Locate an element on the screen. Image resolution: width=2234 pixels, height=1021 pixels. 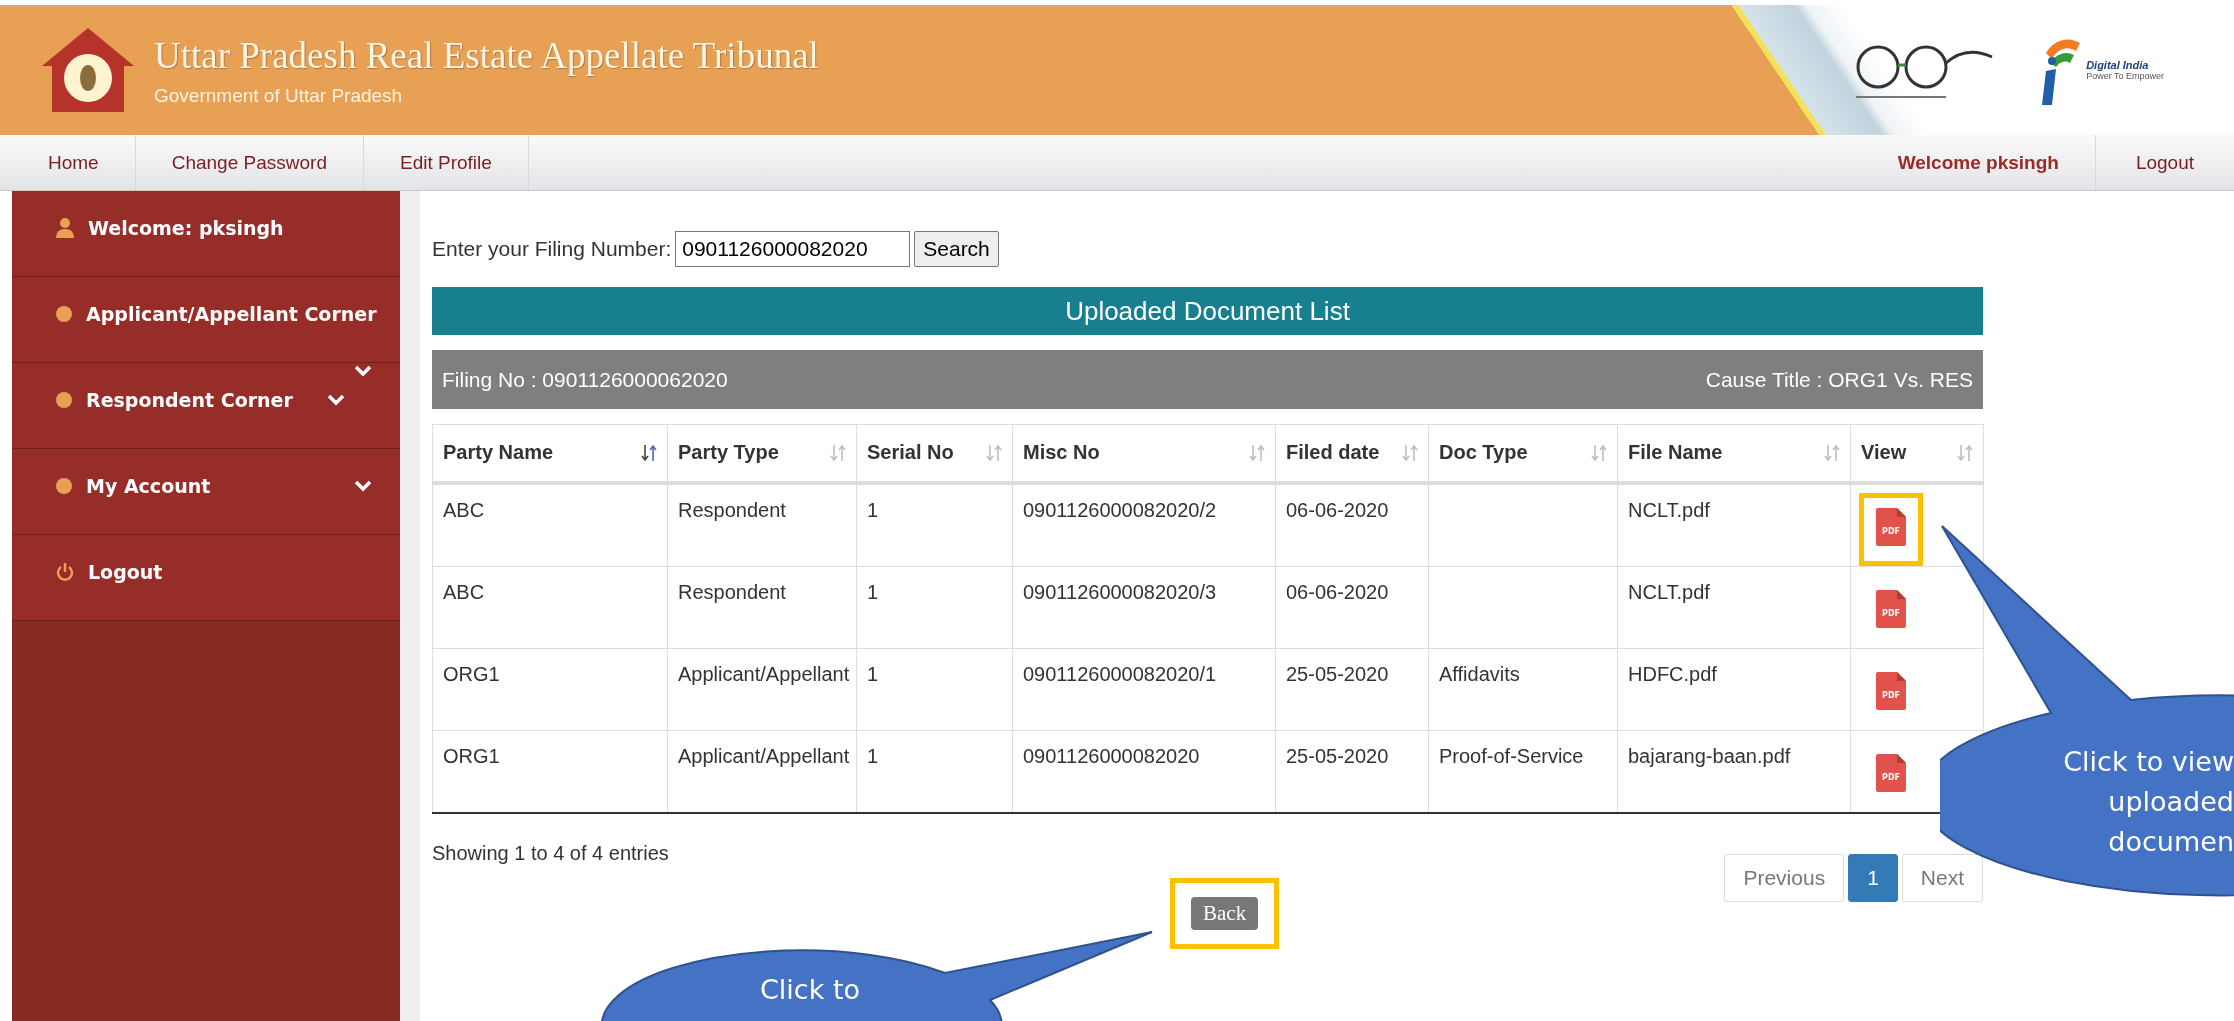
filing-number-text: Filing No : 0901126000062020 is located at coordinates (585, 379).